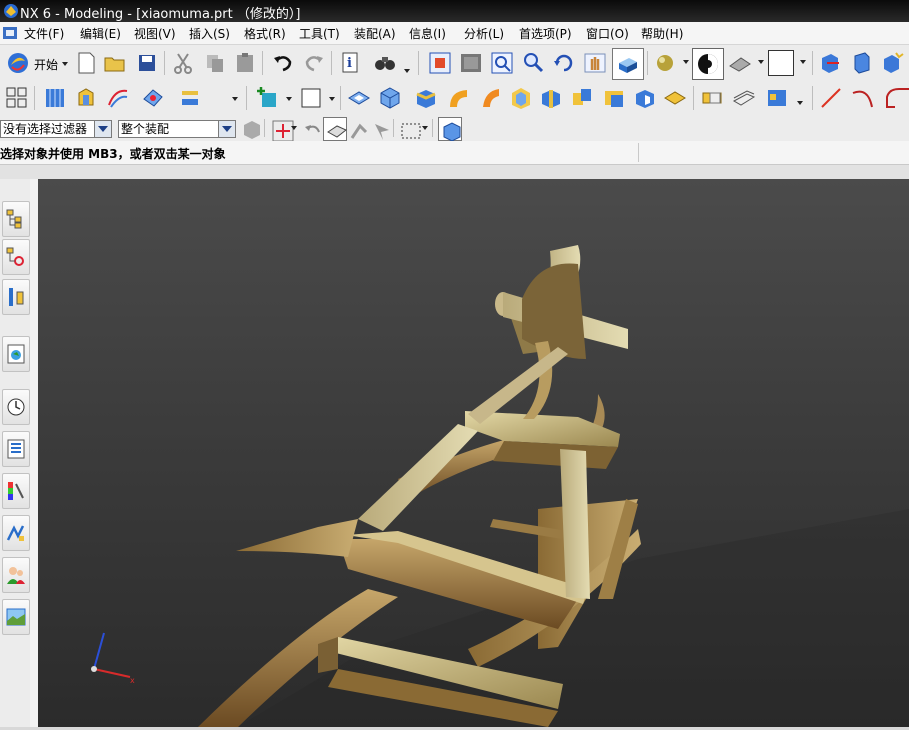 The height and width of the screenshot is (730, 909). What do you see at coordinates (628, 64) in the screenshot?
I see `shaded-view-icon` at bounding box center [628, 64].